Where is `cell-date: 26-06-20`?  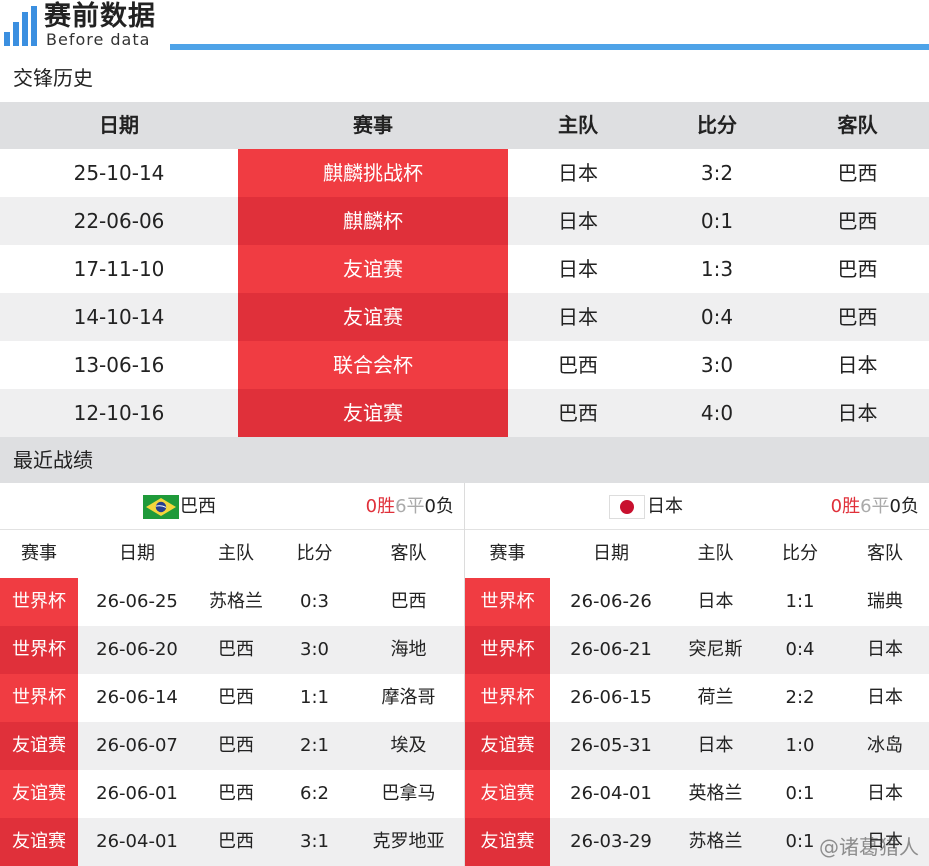 cell-date: 26-06-20 is located at coordinates (137, 649).